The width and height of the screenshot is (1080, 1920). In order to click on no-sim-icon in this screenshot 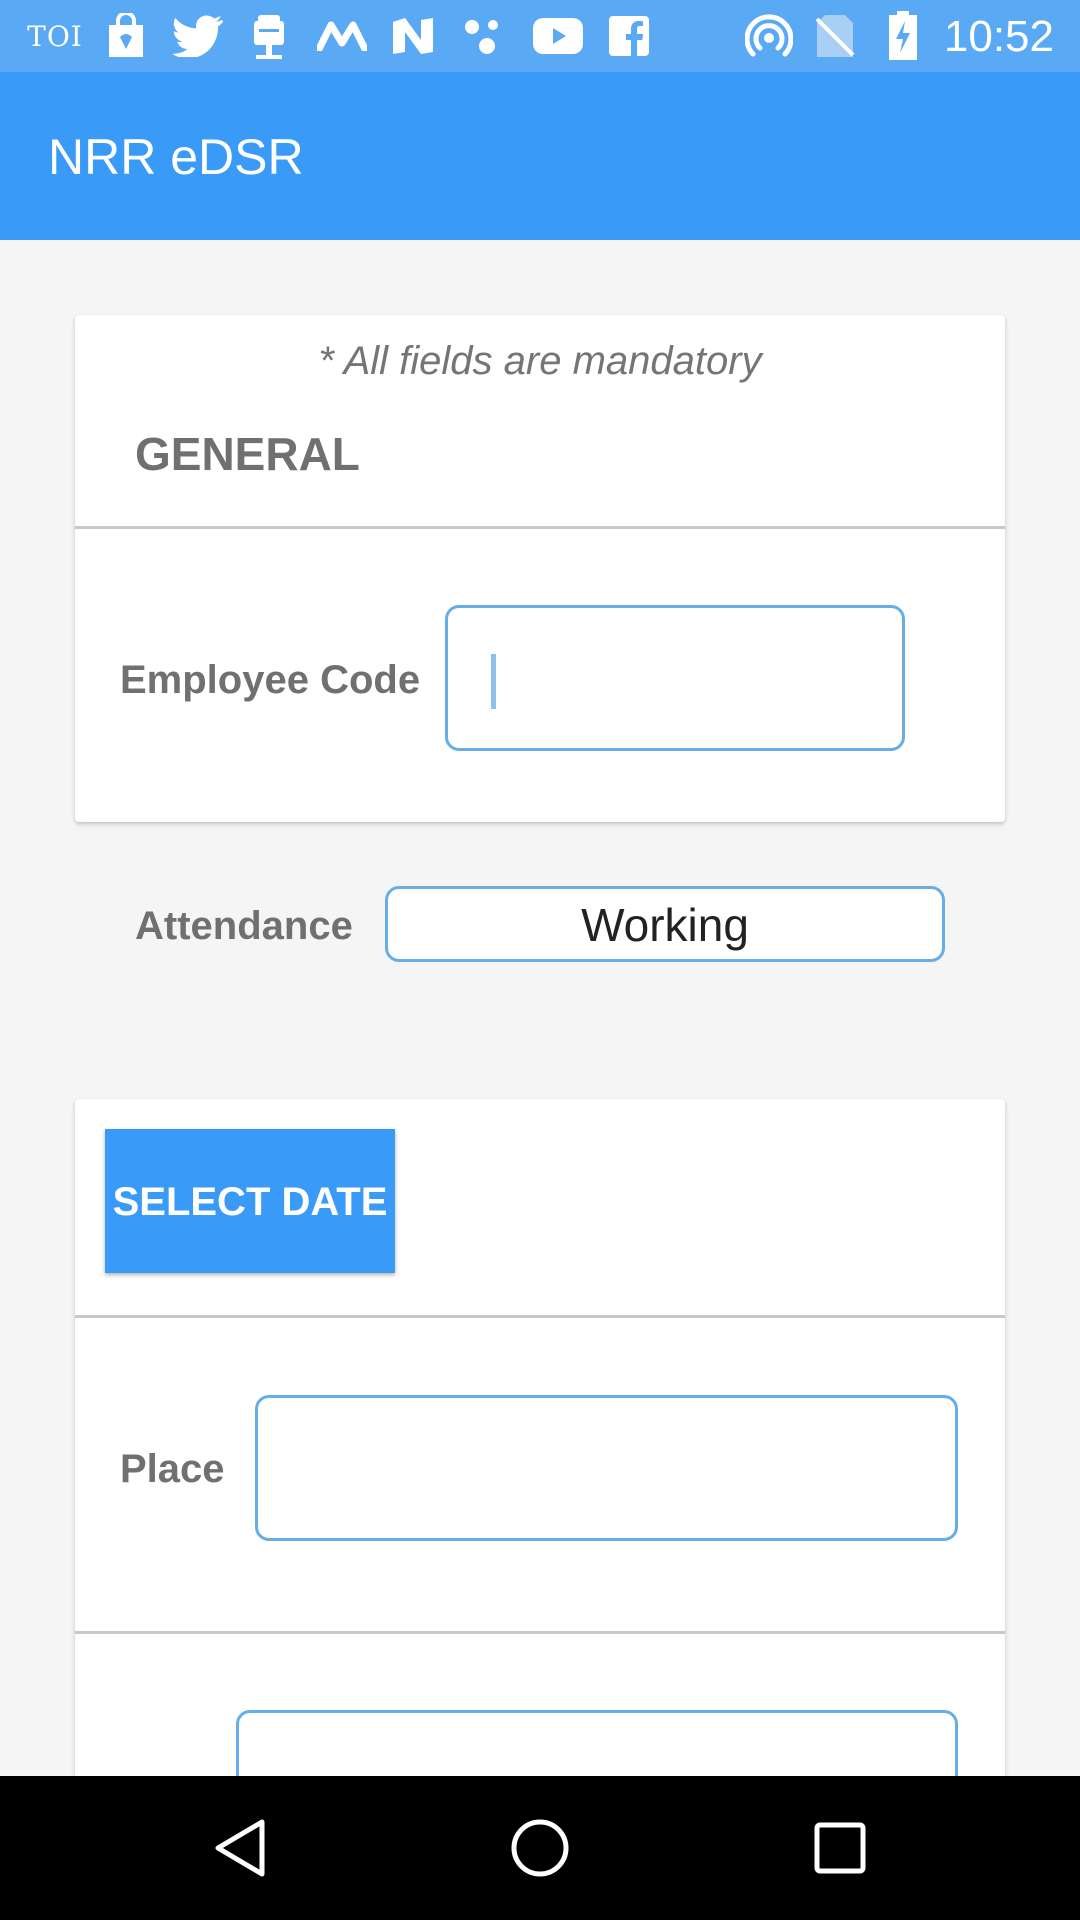, I will do `click(835, 36)`.